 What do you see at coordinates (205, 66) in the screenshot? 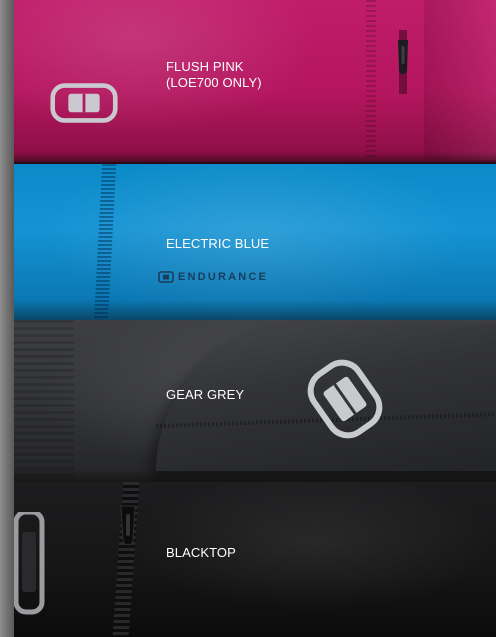
I see `swatch-label-pink-line1: FLUSH PINK` at bounding box center [205, 66].